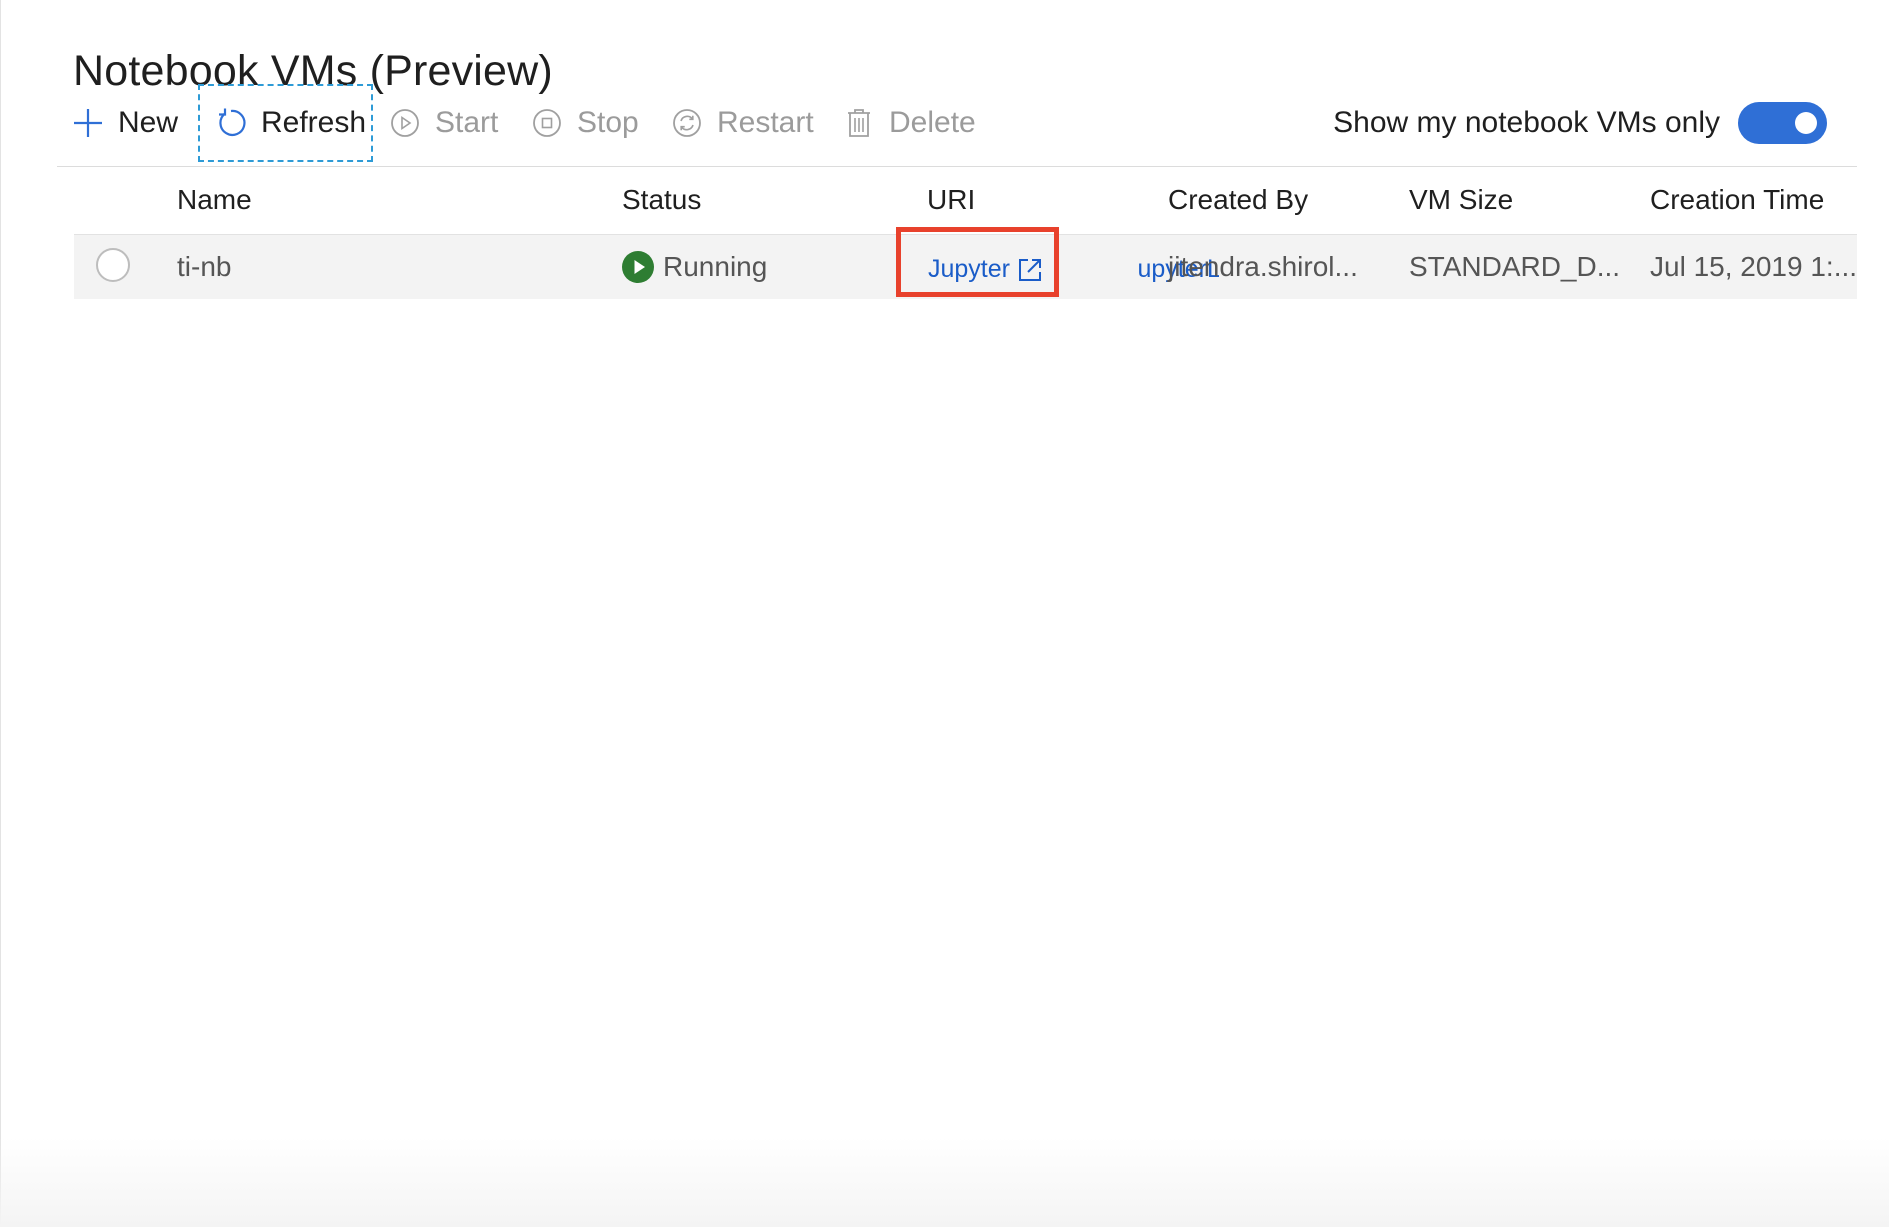  Describe the element at coordinates (715, 266) in the screenshot. I see `vm-status: Running` at that location.